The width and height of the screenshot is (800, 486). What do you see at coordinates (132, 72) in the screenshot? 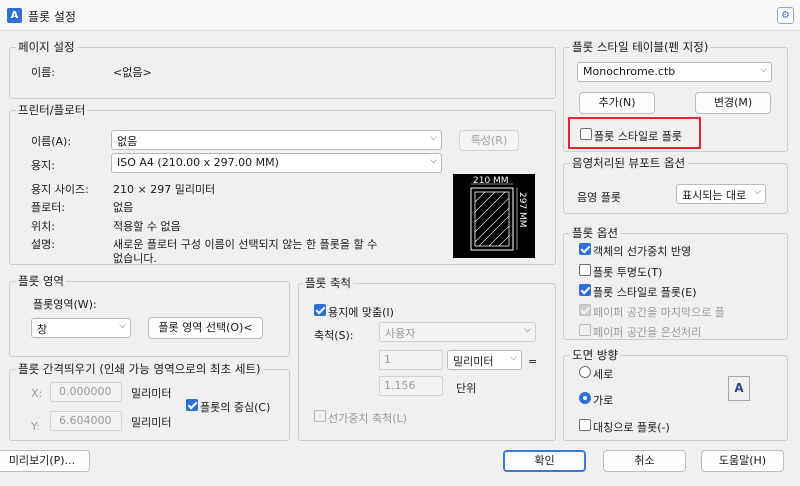
I see `page-setup-name-value: <없음>` at bounding box center [132, 72].